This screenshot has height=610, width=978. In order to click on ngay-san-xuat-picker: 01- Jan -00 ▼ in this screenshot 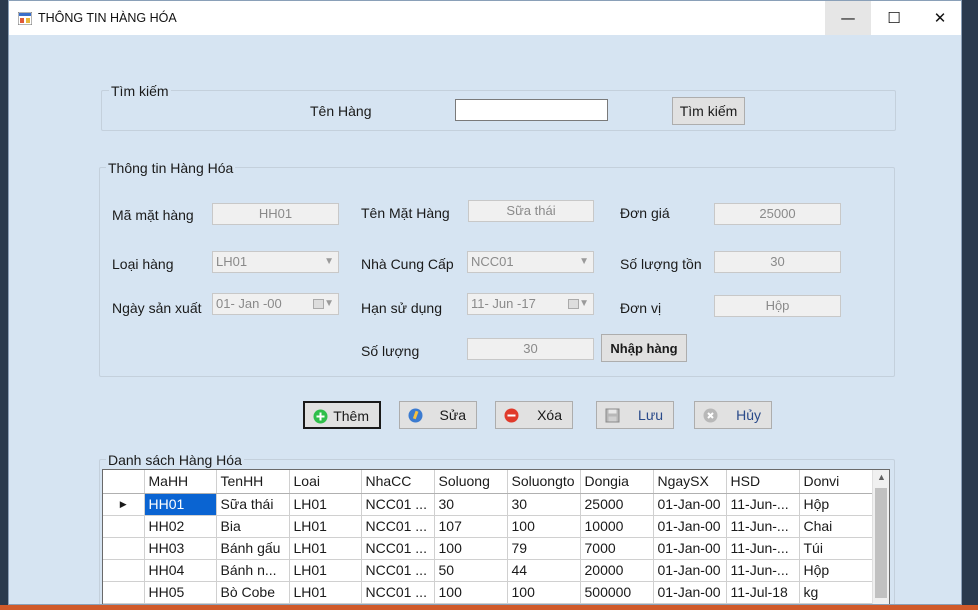, I will do `click(275, 304)`.